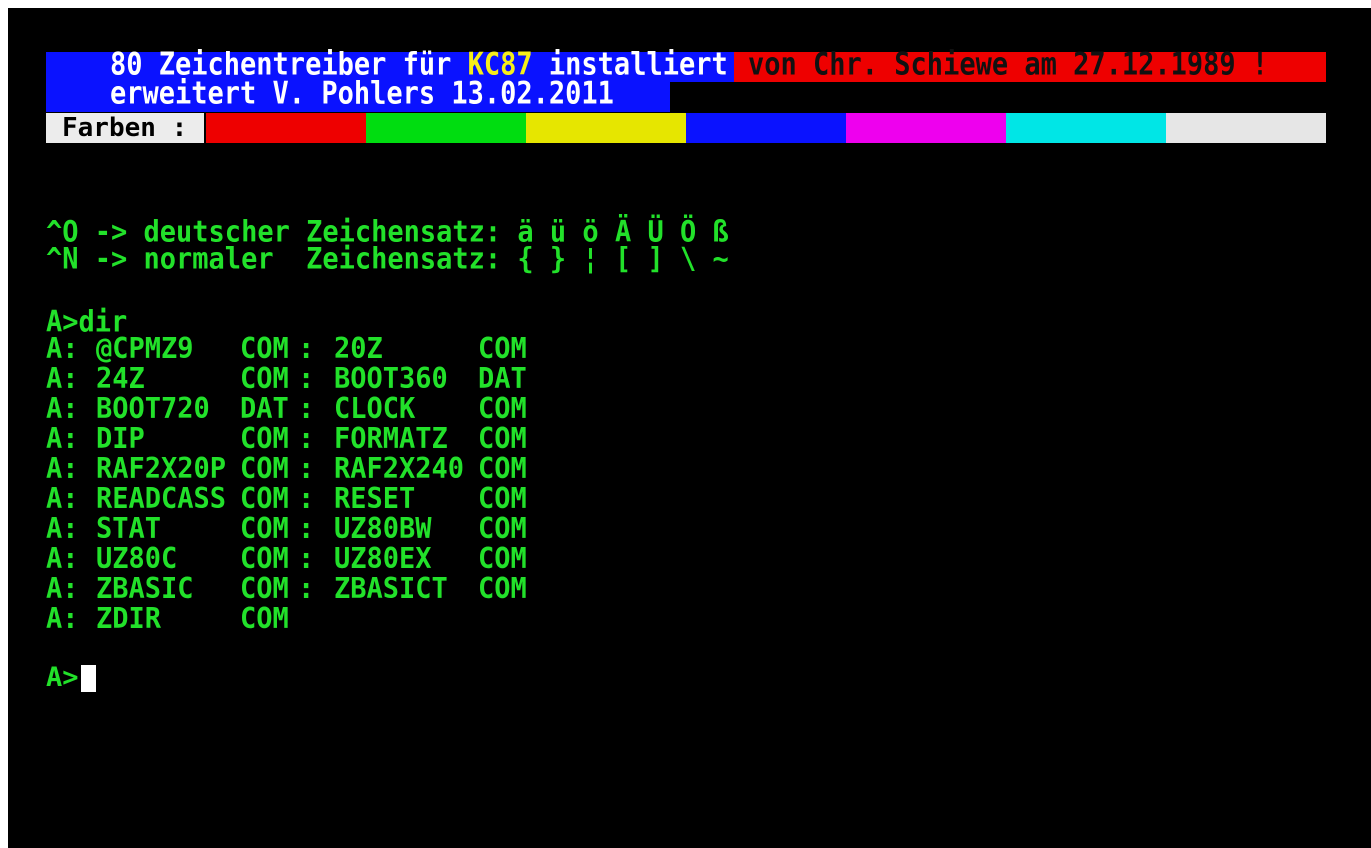 The image size is (1371, 848). What do you see at coordinates (145, 349) in the screenshot?
I see `file-name: @CPMZ9` at bounding box center [145, 349].